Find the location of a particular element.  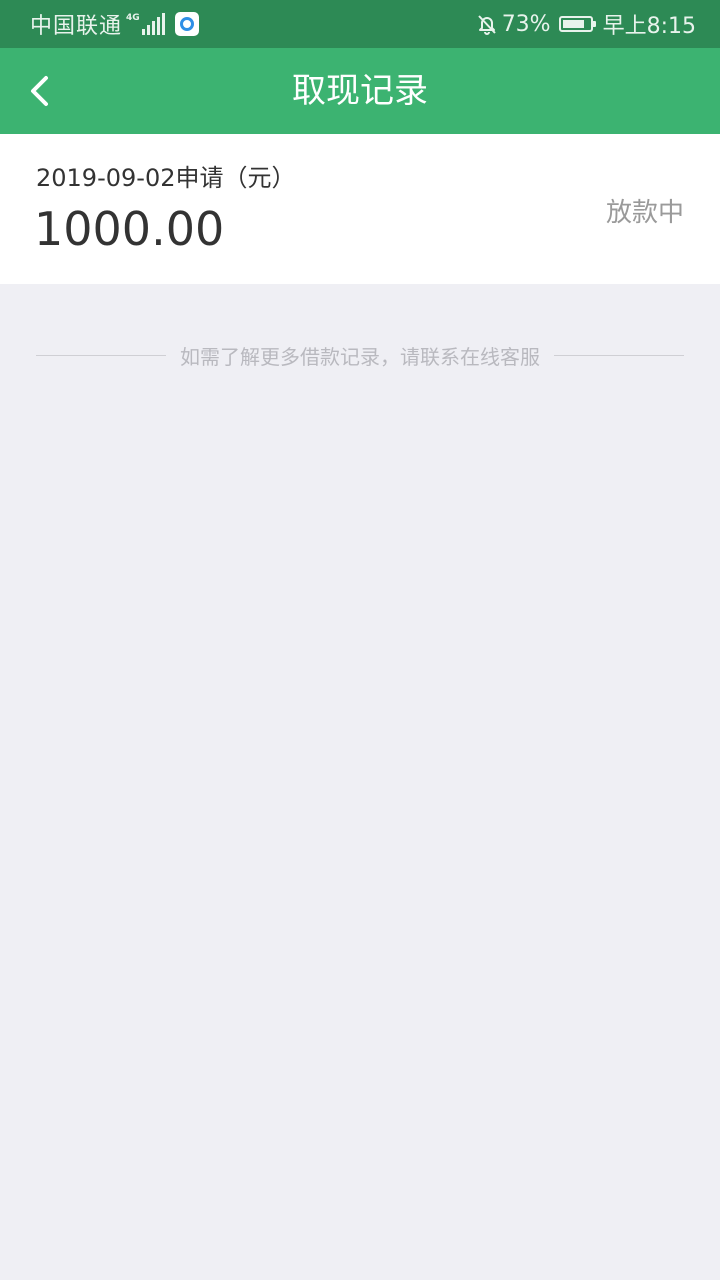

carrier-name: 中国联通 is located at coordinates (76, 26).